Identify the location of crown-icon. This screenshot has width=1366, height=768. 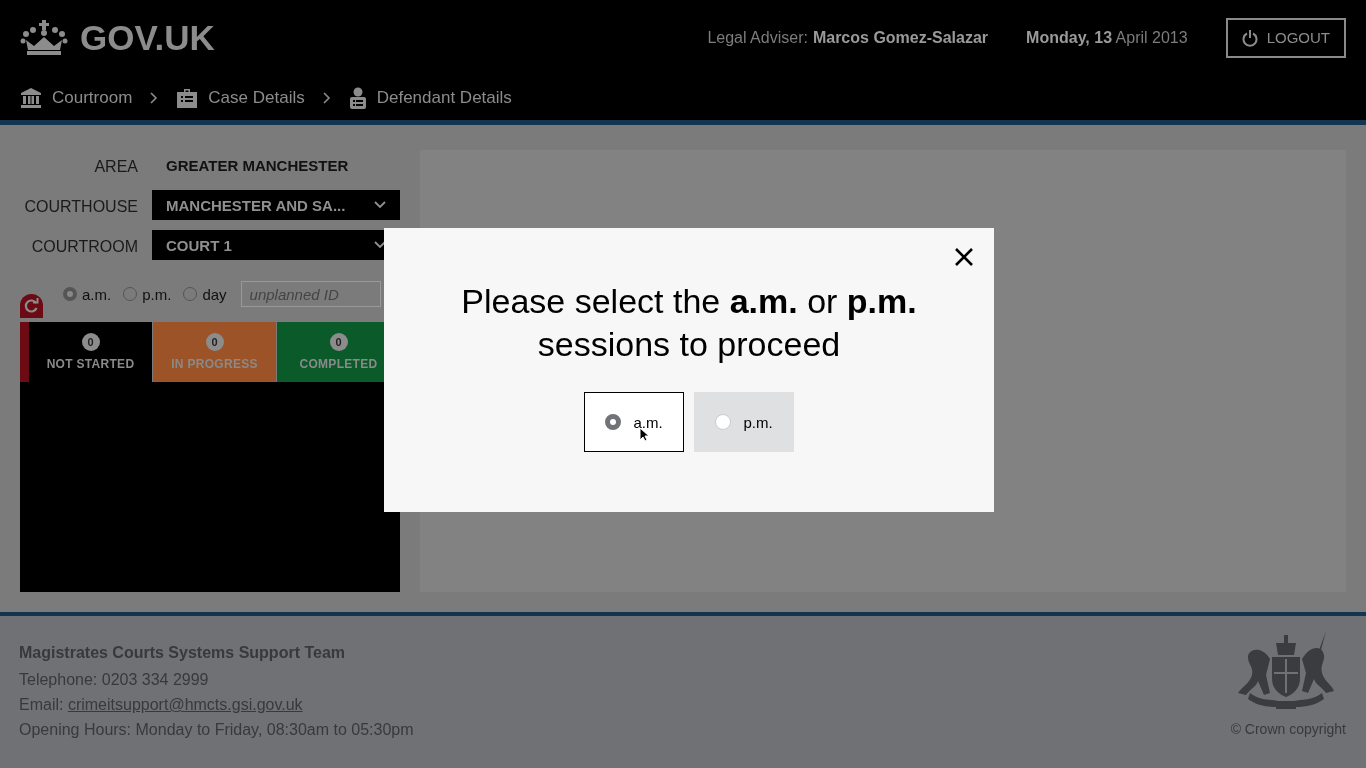
(44, 37).